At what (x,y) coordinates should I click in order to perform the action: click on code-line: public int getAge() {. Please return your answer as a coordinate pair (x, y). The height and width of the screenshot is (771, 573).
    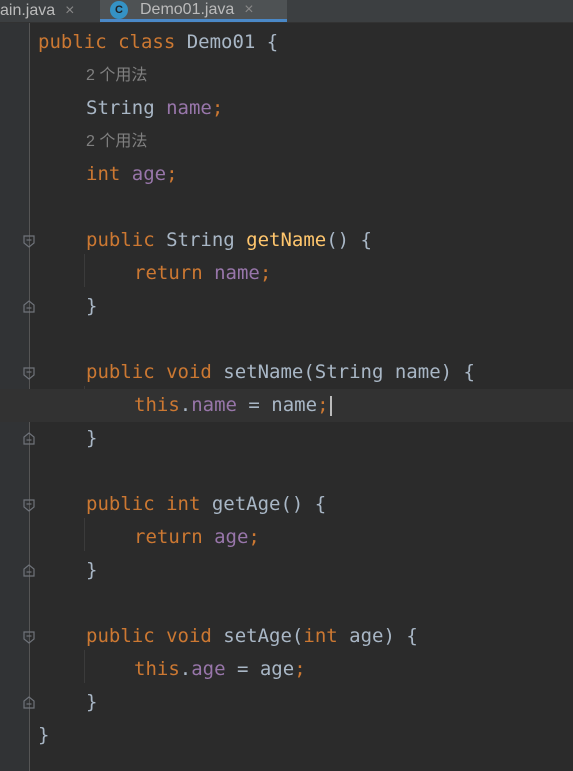
    Looking at the image, I should click on (286, 504).